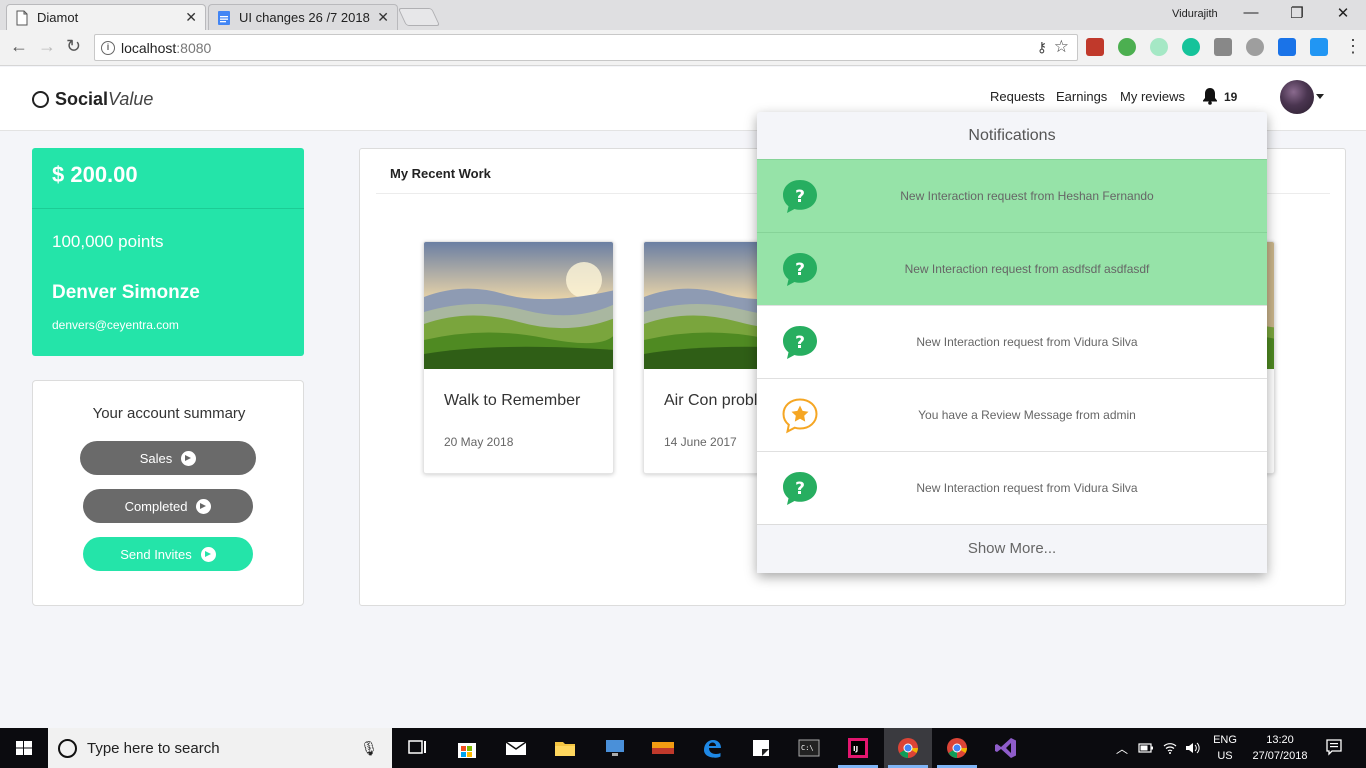  What do you see at coordinates (1334, 747) in the screenshot?
I see `action-center-icon` at bounding box center [1334, 747].